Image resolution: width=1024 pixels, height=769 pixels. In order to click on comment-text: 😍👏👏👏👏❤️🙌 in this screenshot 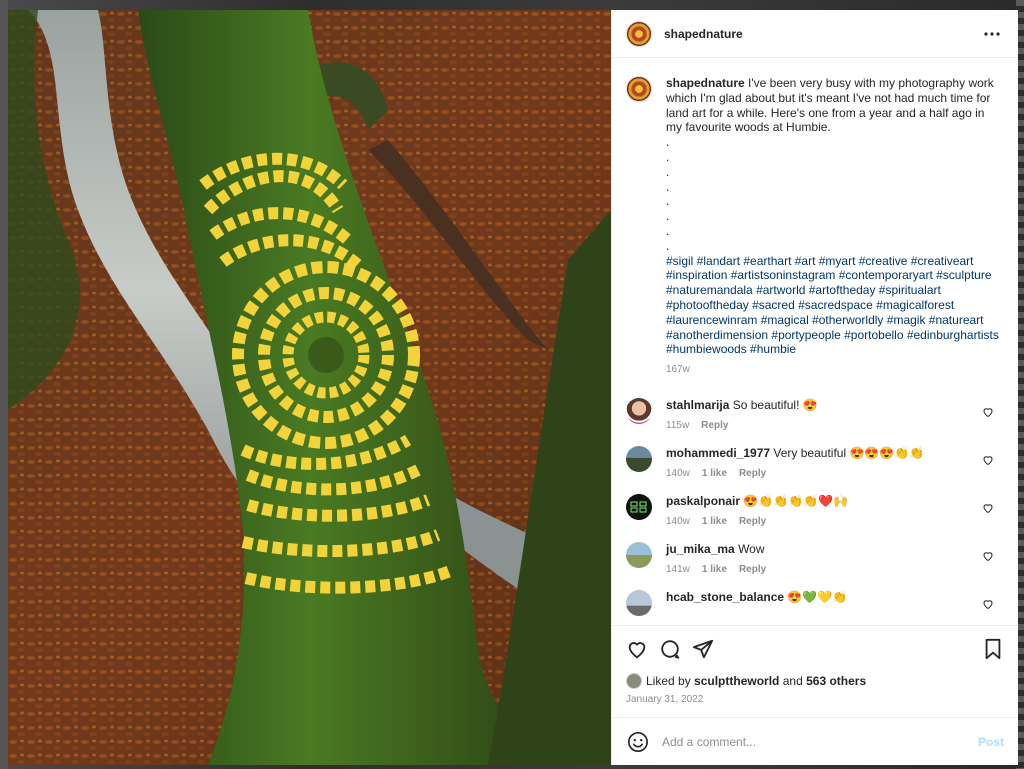, I will do `click(795, 500)`.